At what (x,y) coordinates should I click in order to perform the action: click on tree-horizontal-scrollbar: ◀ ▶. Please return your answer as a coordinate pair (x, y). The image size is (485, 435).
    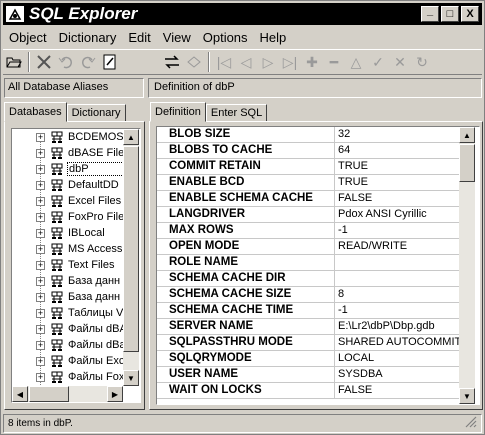
    Looking at the image, I should click on (67, 394).